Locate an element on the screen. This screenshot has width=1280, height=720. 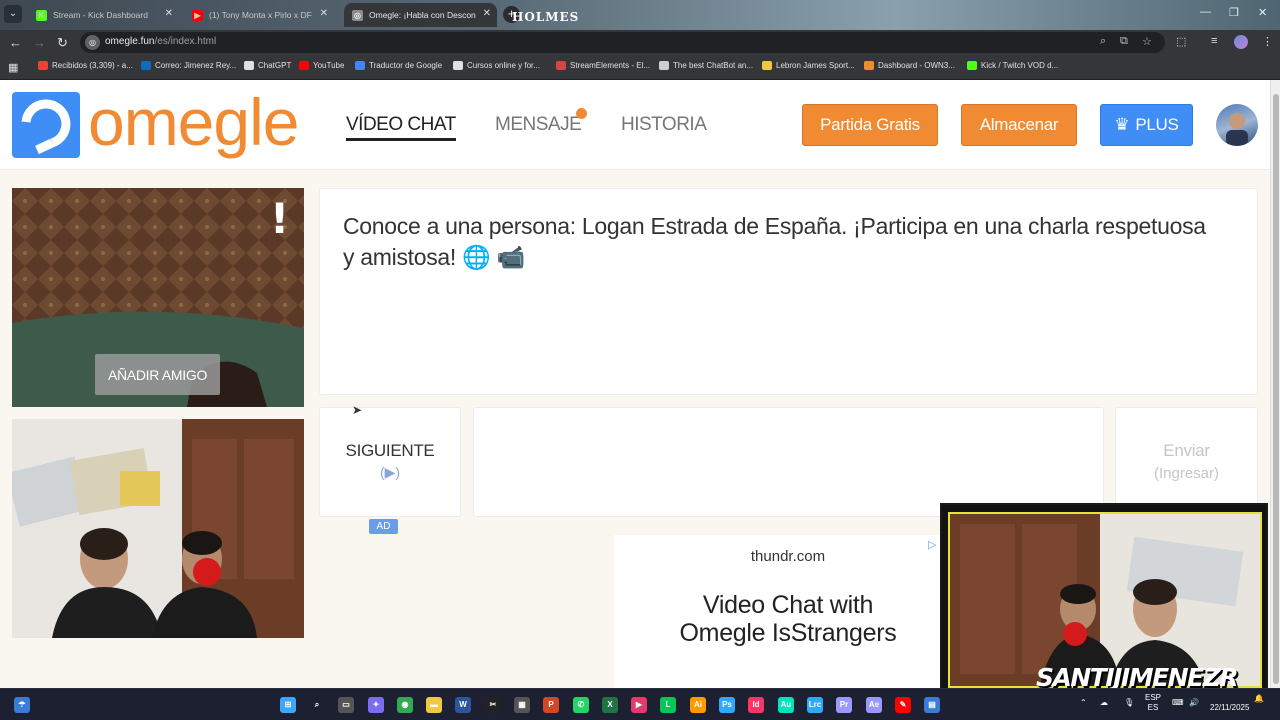
scrollbar-thumb is located at coordinates (1276, 389).